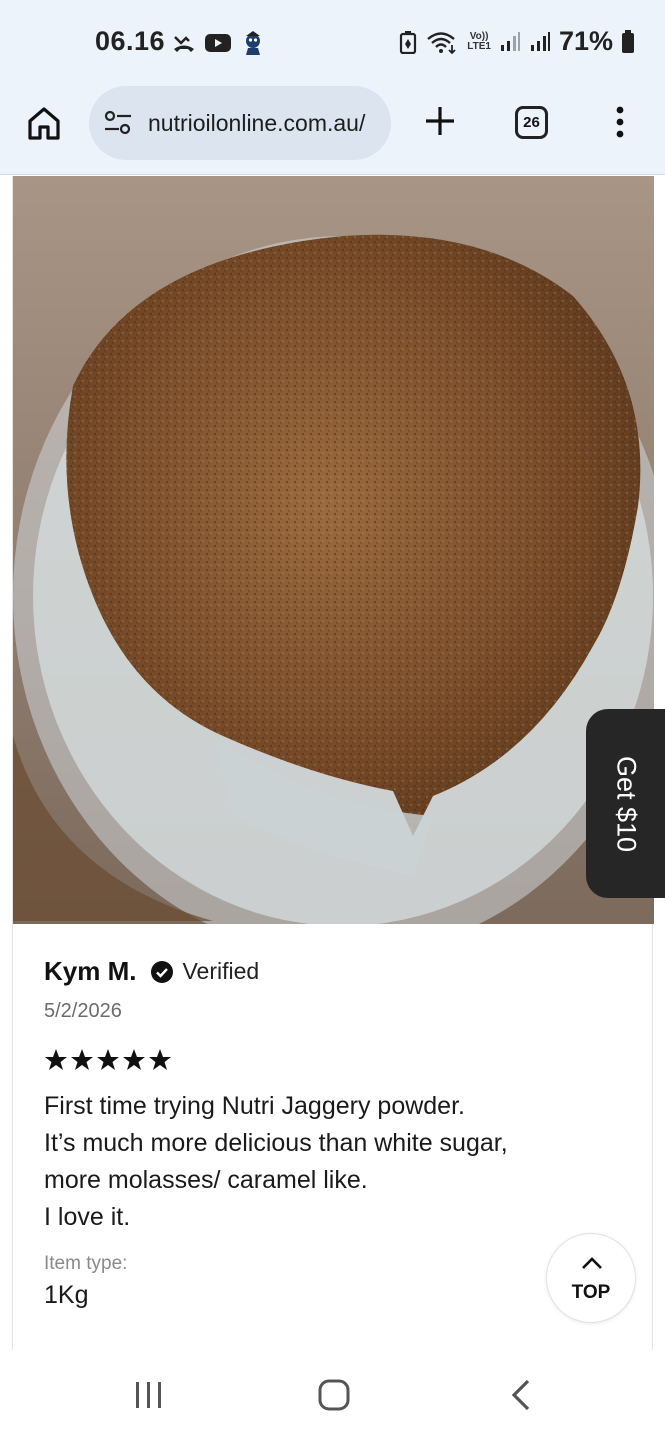 Image resolution: width=665 pixels, height=1440 pixels. What do you see at coordinates (66, 1295) in the screenshot?
I see `item-type-value: 1Kg` at bounding box center [66, 1295].